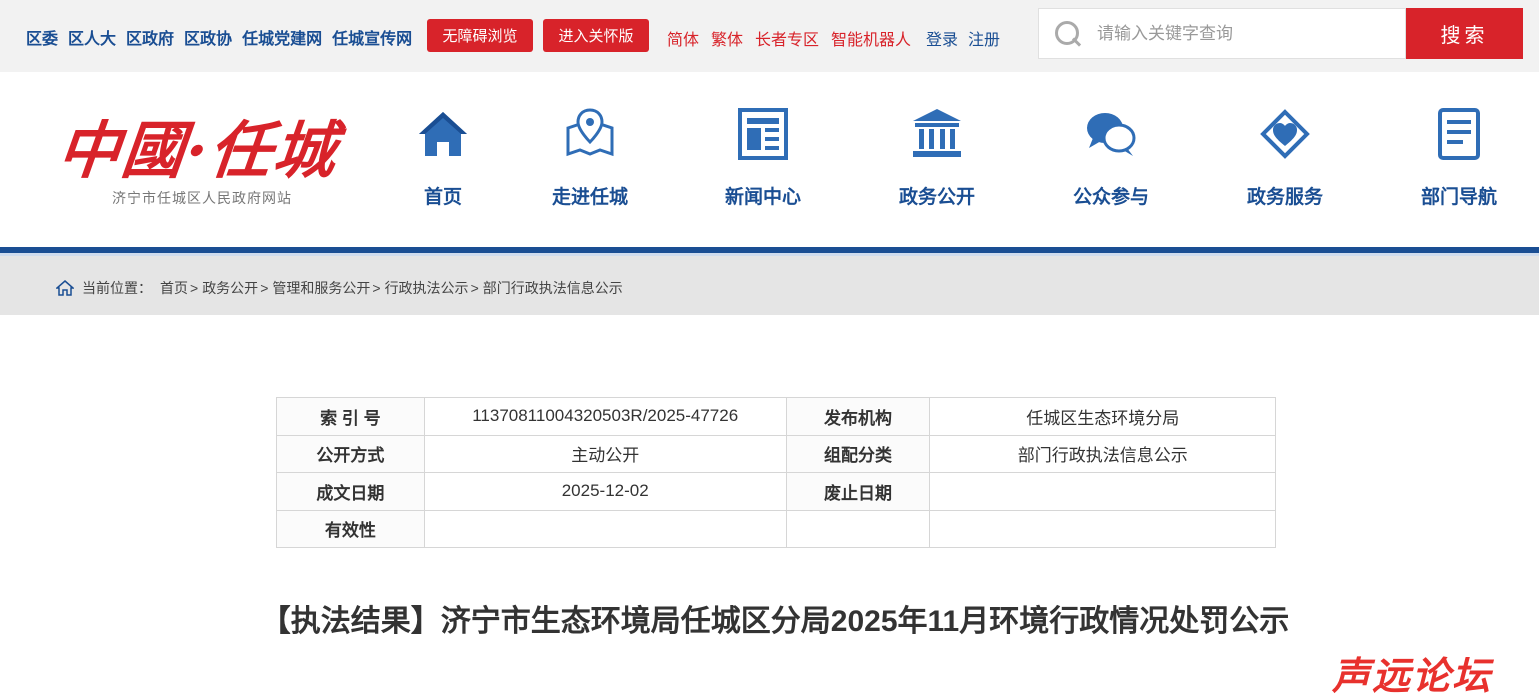 The image size is (1539, 700). What do you see at coordinates (605, 528) in the screenshot?
I see `validity-value` at bounding box center [605, 528].